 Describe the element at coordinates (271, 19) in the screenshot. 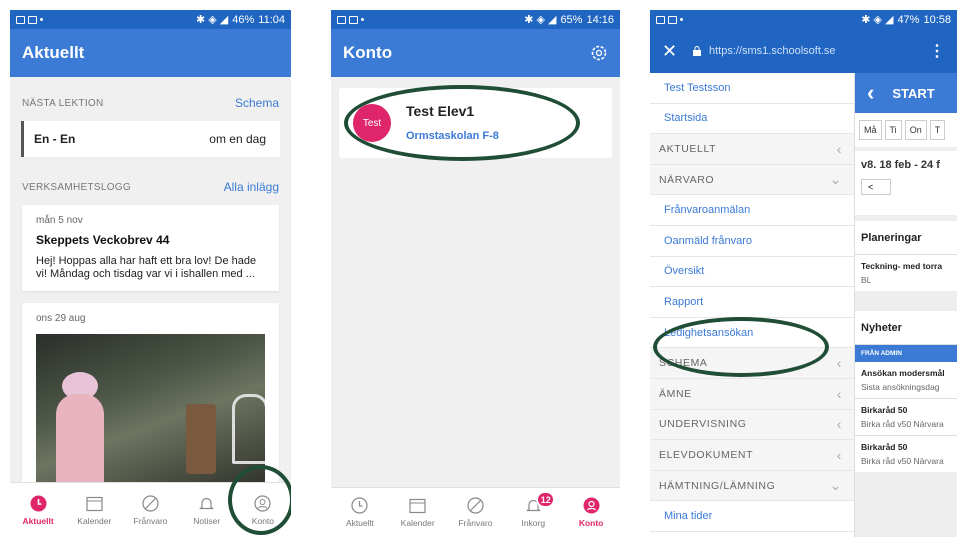

I see `clock: 11:04` at that location.